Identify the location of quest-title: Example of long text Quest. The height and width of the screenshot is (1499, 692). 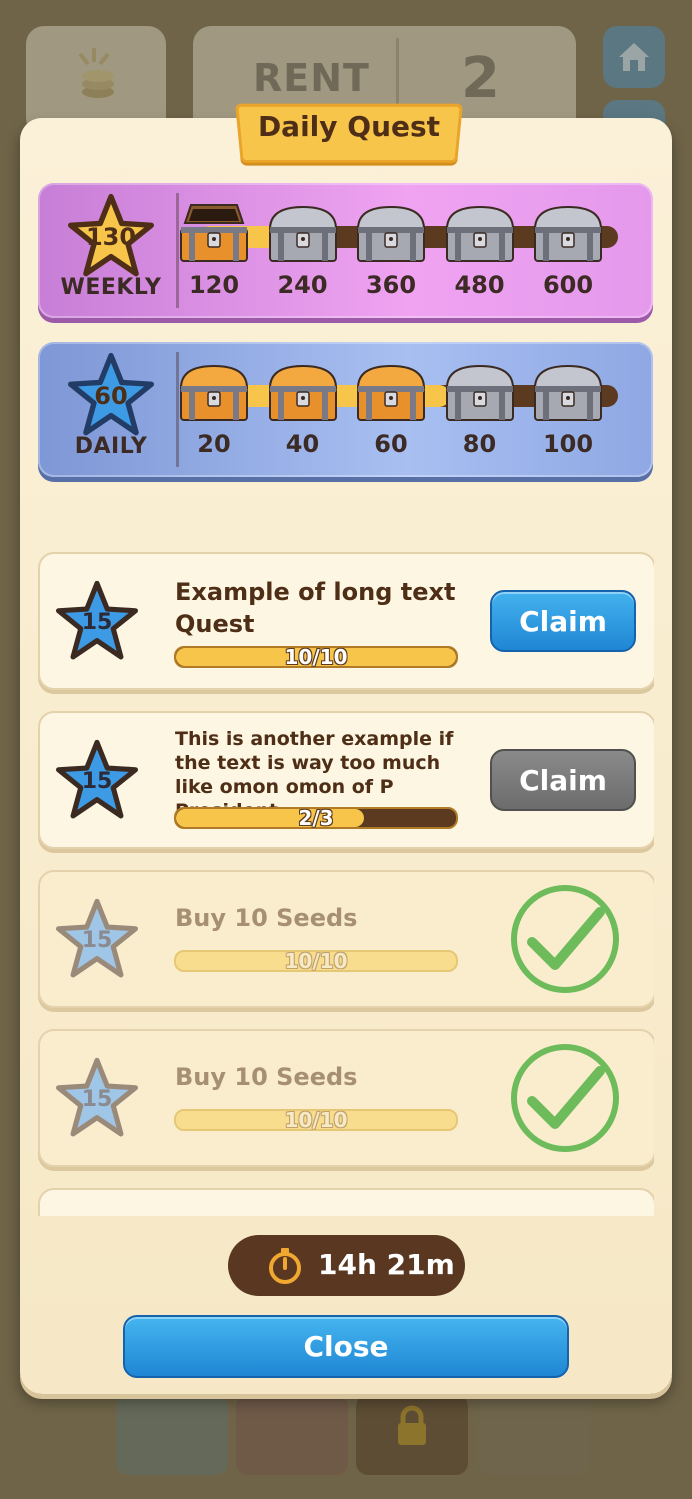
(315, 608).